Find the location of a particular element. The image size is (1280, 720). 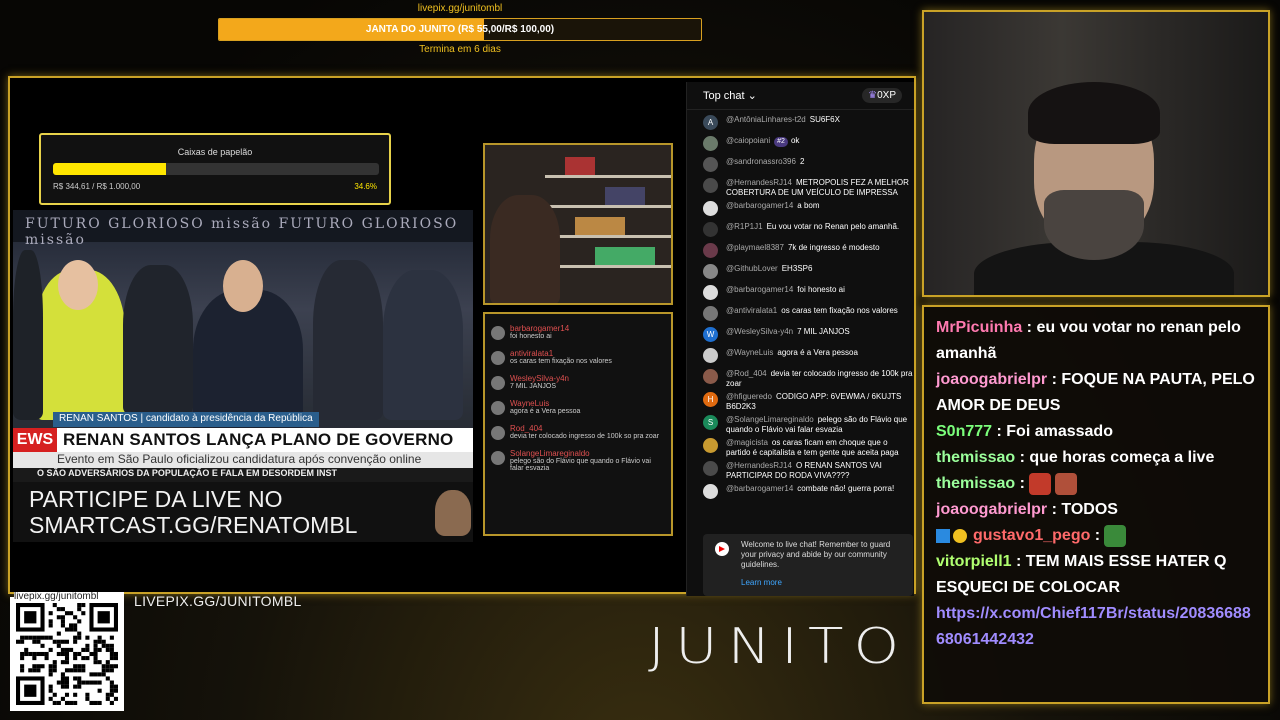

yt-chat-message: @sandronassro396 2 is located at coordinates (808, 164).